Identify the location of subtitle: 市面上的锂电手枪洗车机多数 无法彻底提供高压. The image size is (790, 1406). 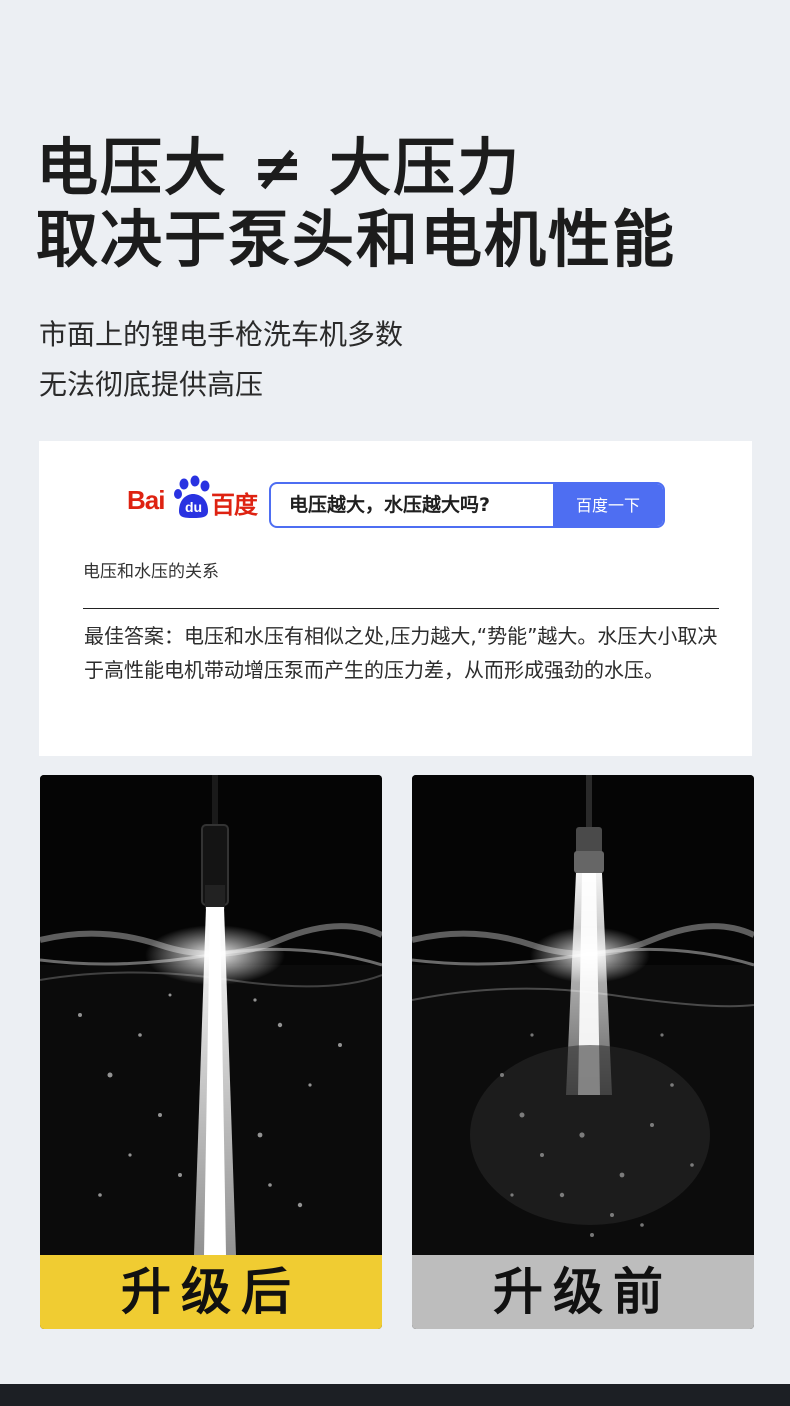
(221, 360).